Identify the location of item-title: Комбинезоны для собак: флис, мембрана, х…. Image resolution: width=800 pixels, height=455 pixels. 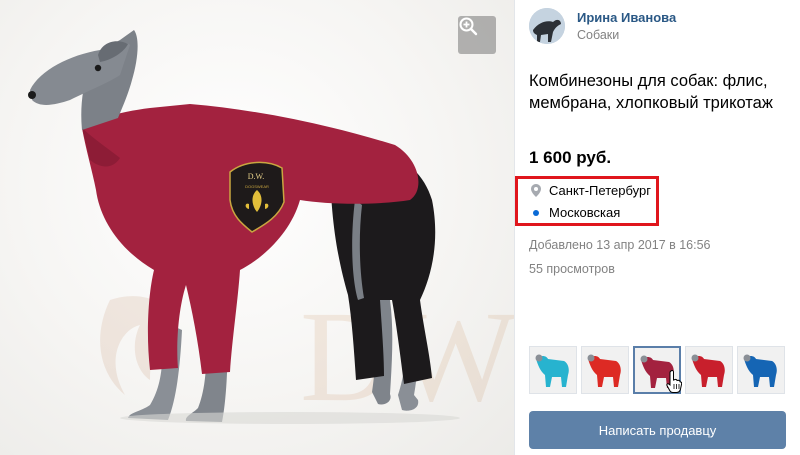
(651, 92).